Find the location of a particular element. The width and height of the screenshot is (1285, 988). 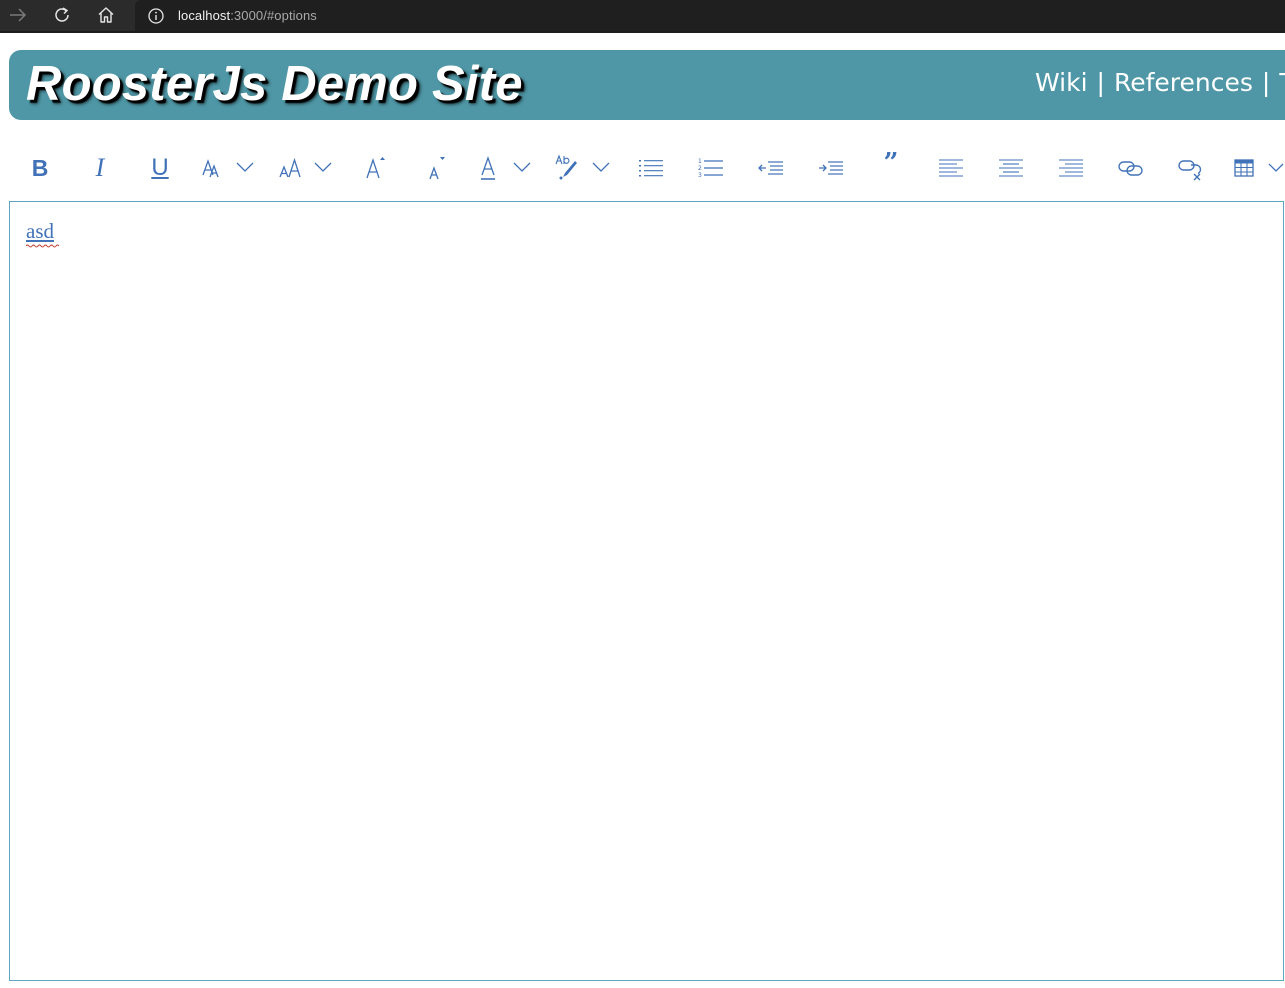

bold-icon: B is located at coordinates (40, 167).